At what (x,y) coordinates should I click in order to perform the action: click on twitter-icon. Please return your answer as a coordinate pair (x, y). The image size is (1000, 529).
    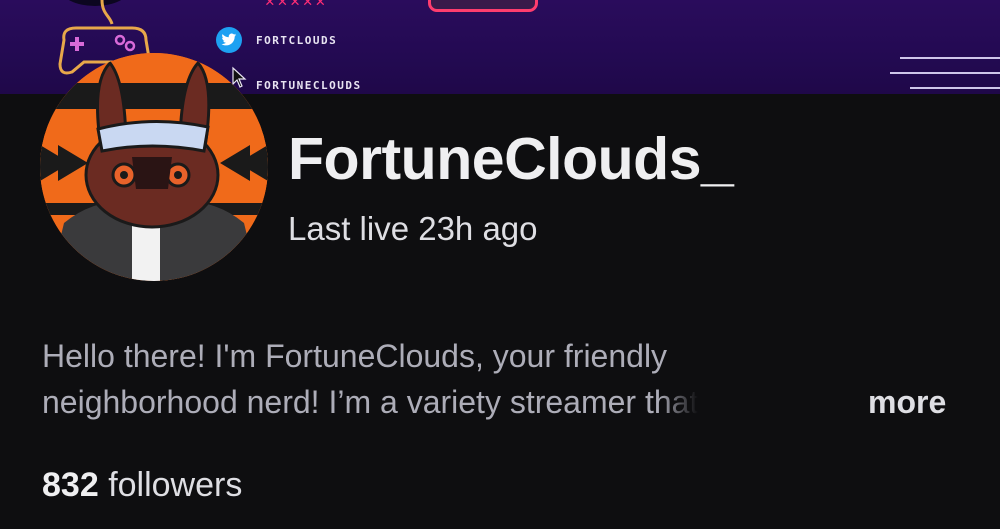
    Looking at the image, I should click on (229, 40).